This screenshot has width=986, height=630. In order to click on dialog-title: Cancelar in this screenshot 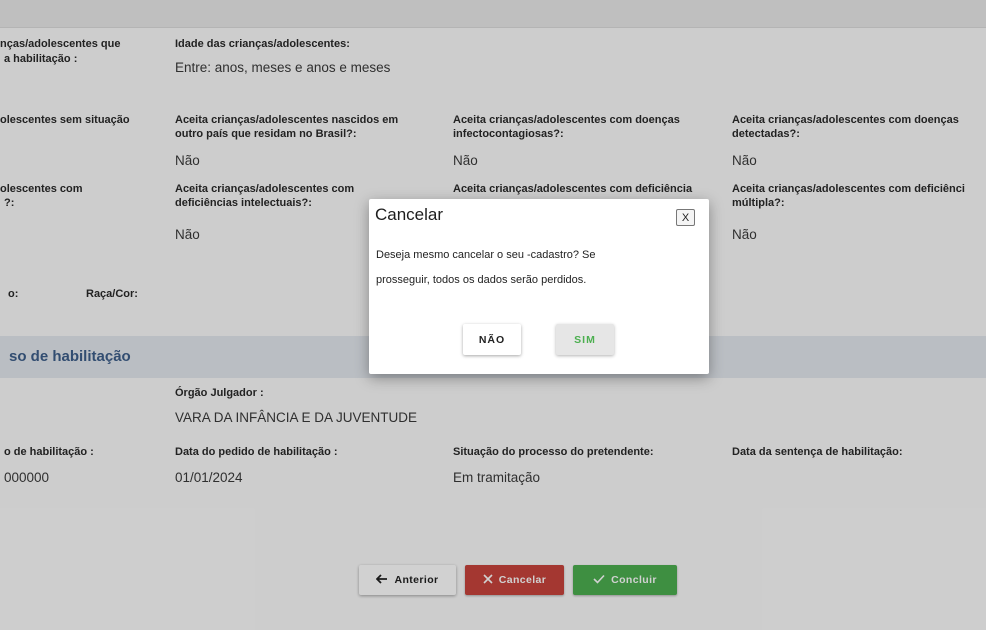, I will do `click(409, 214)`.